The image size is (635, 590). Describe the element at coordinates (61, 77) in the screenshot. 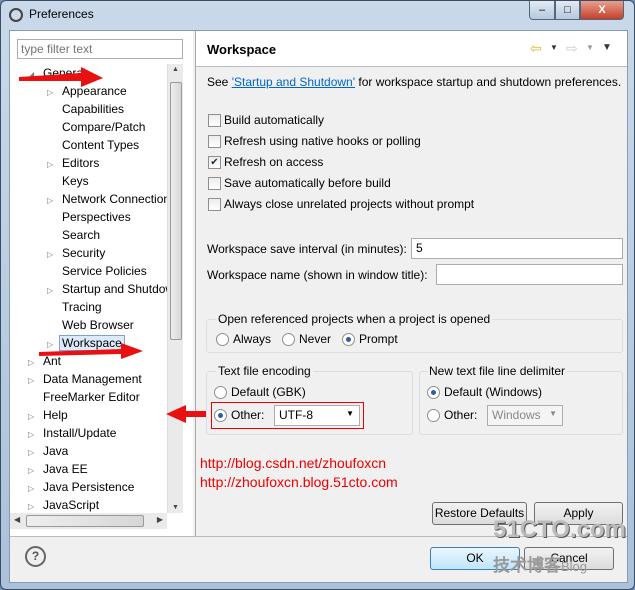

I see `arrow-general` at that location.